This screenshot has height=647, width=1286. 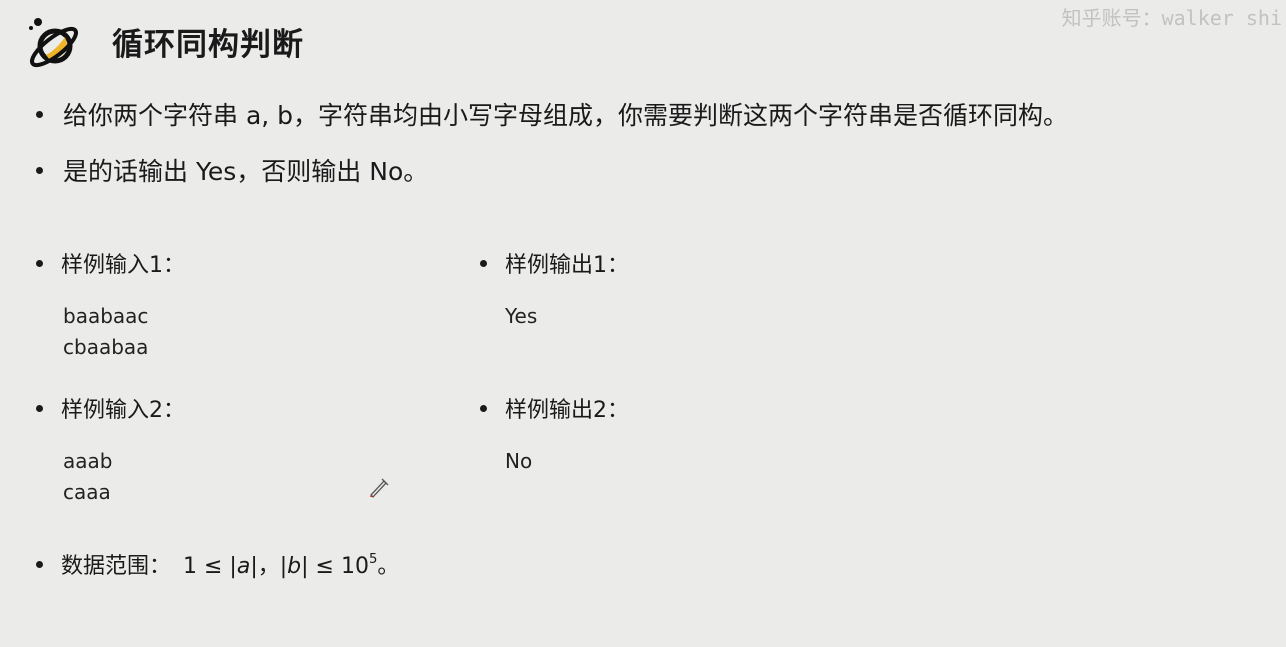 I want to click on output-rule-bullet: 是的话输出 Yes，否则输出 No。, so click(x=232, y=170).